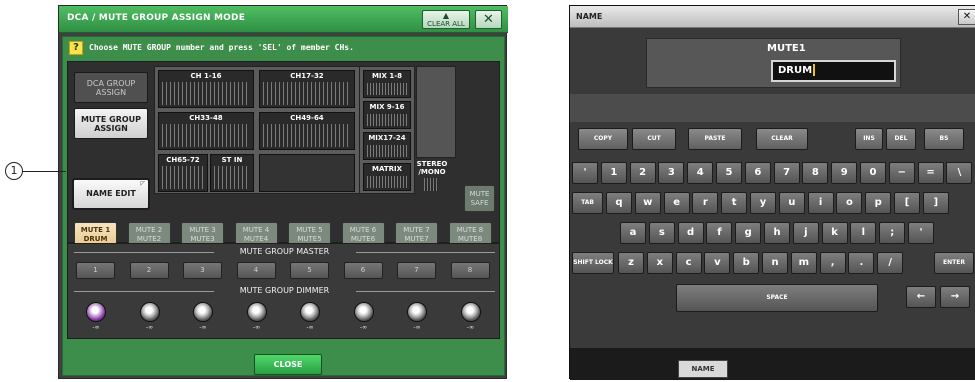 Image resolution: width=975 pixels, height=382 pixels. Describe the element at coordinates (892, 233) in the screenshot. I see `key: ;` at that location.